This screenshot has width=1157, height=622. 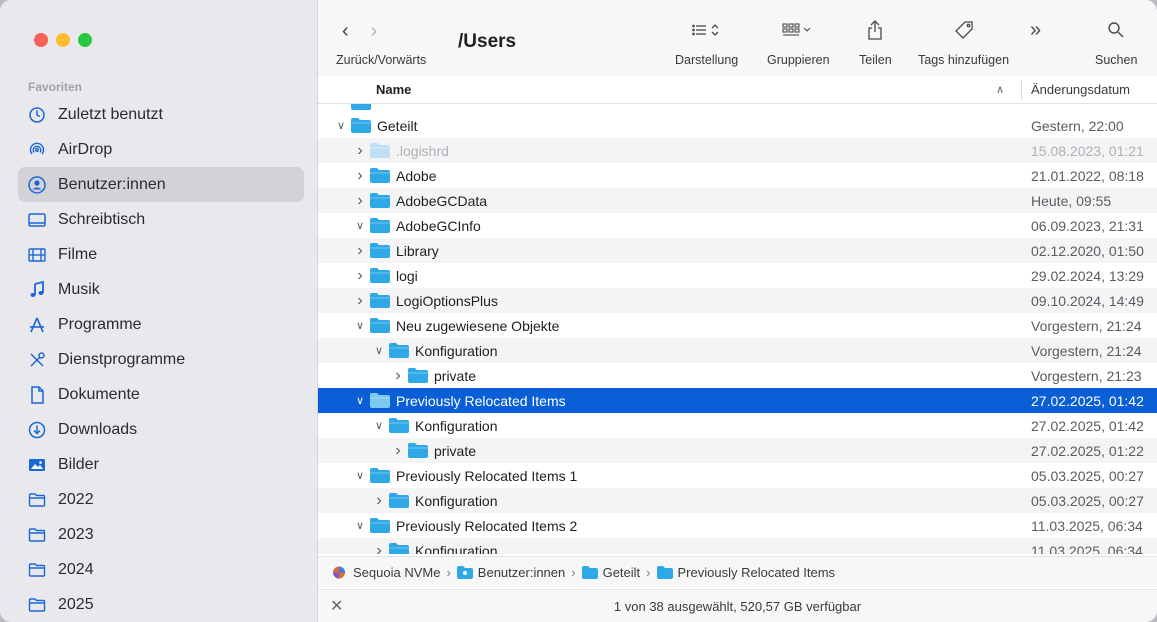 What do you see at coordinates (161, 499) in the screenshot?
I see `sidebar-item-2022: 2022` at bounding box center [161, 499].